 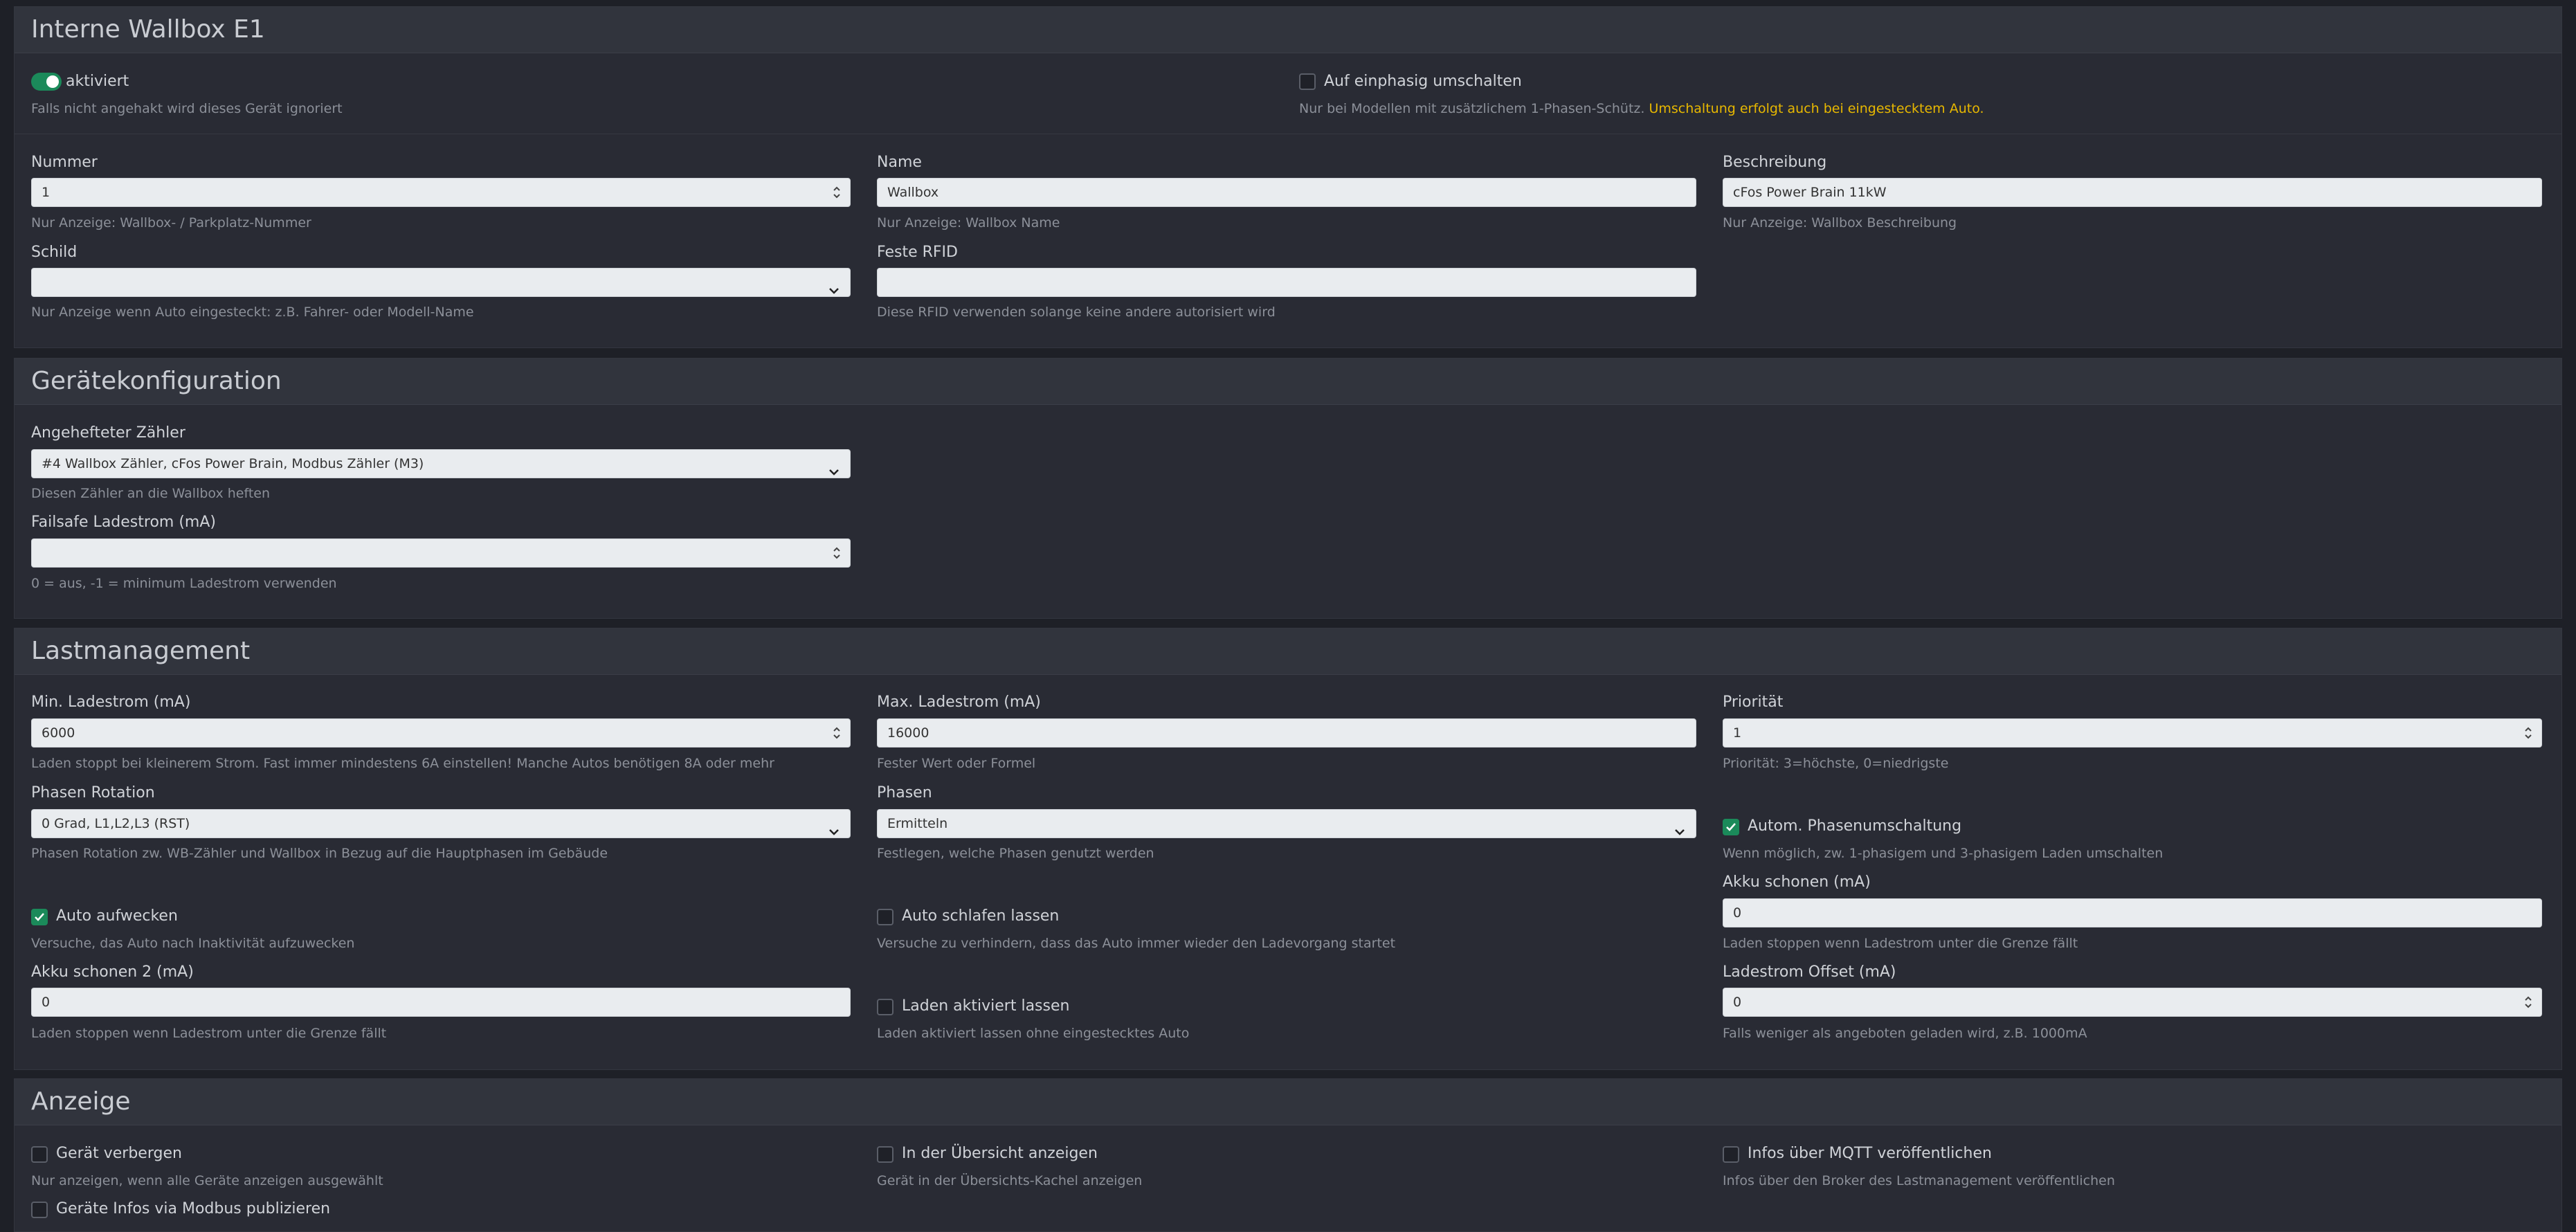 What do you see at coordinates (1753, 702) in the screenshot?
I see `priority-label: Priorität` at bounding box center [1753, 702].